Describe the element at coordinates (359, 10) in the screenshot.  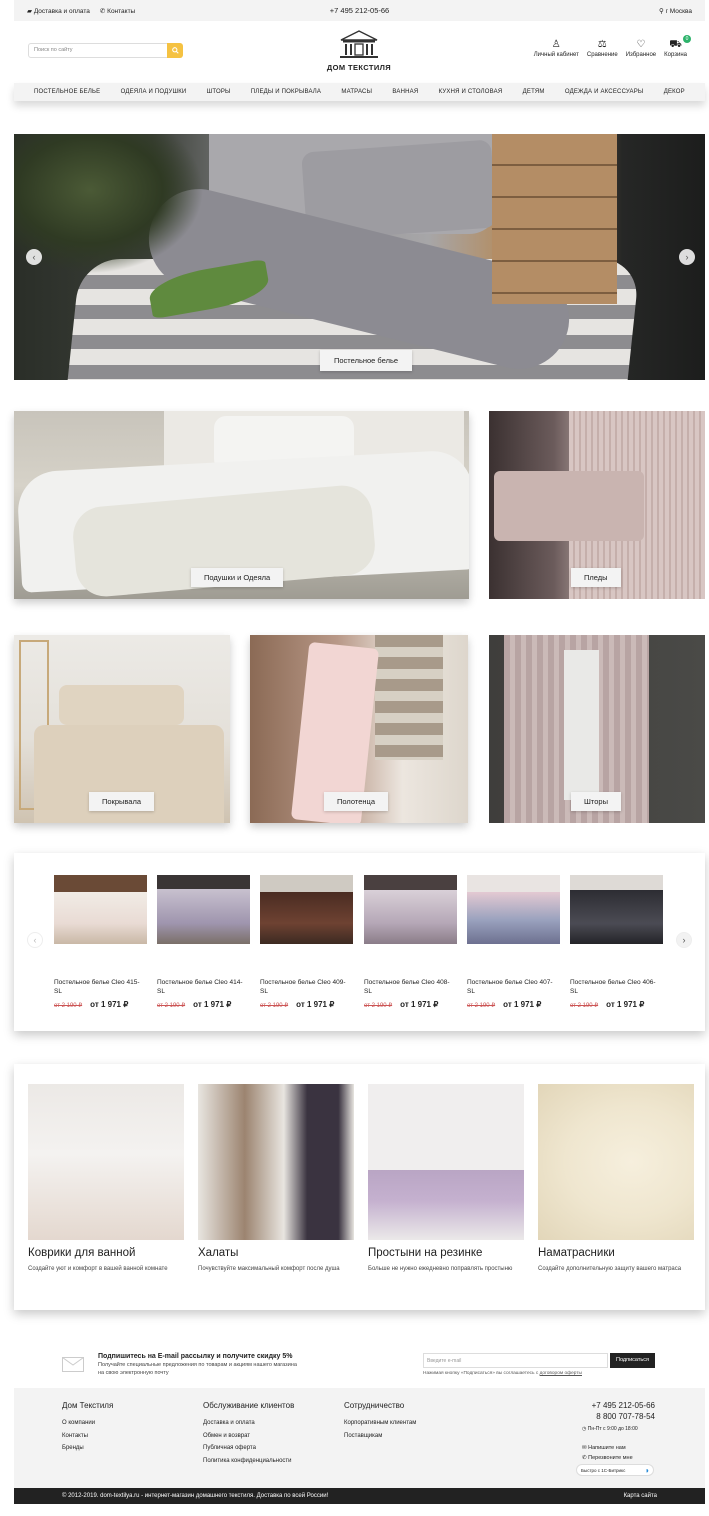
I see `top-phone: +7 495 212-05-66` at that location.